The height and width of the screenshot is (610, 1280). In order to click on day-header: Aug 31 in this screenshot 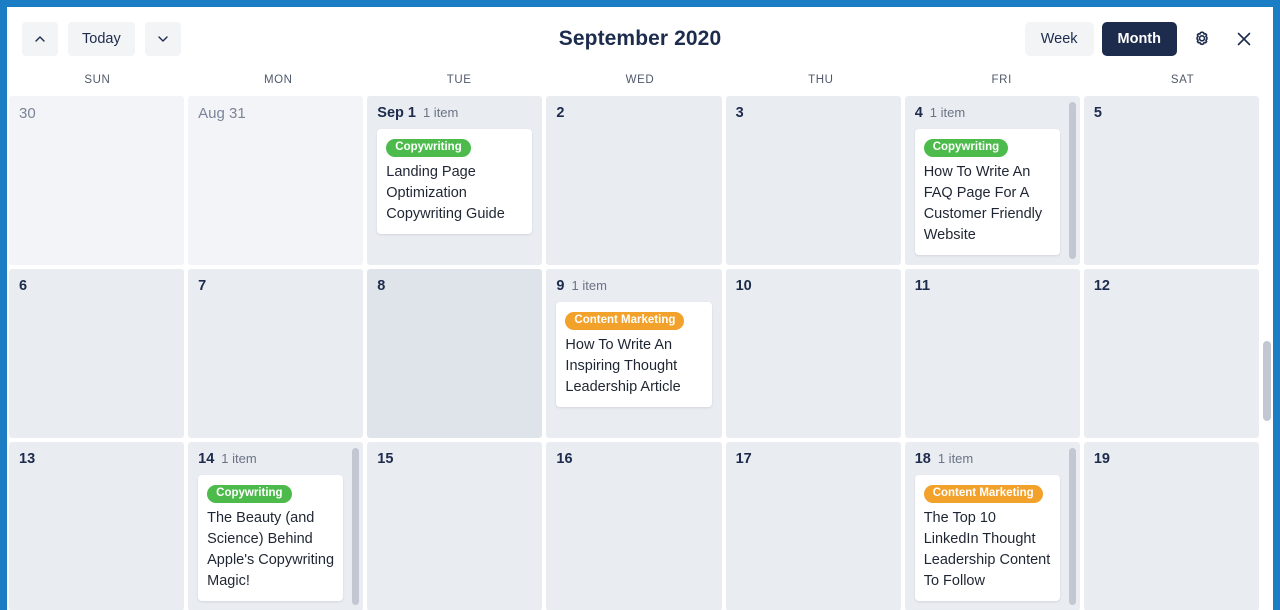, I will do `click(275, 115)`.